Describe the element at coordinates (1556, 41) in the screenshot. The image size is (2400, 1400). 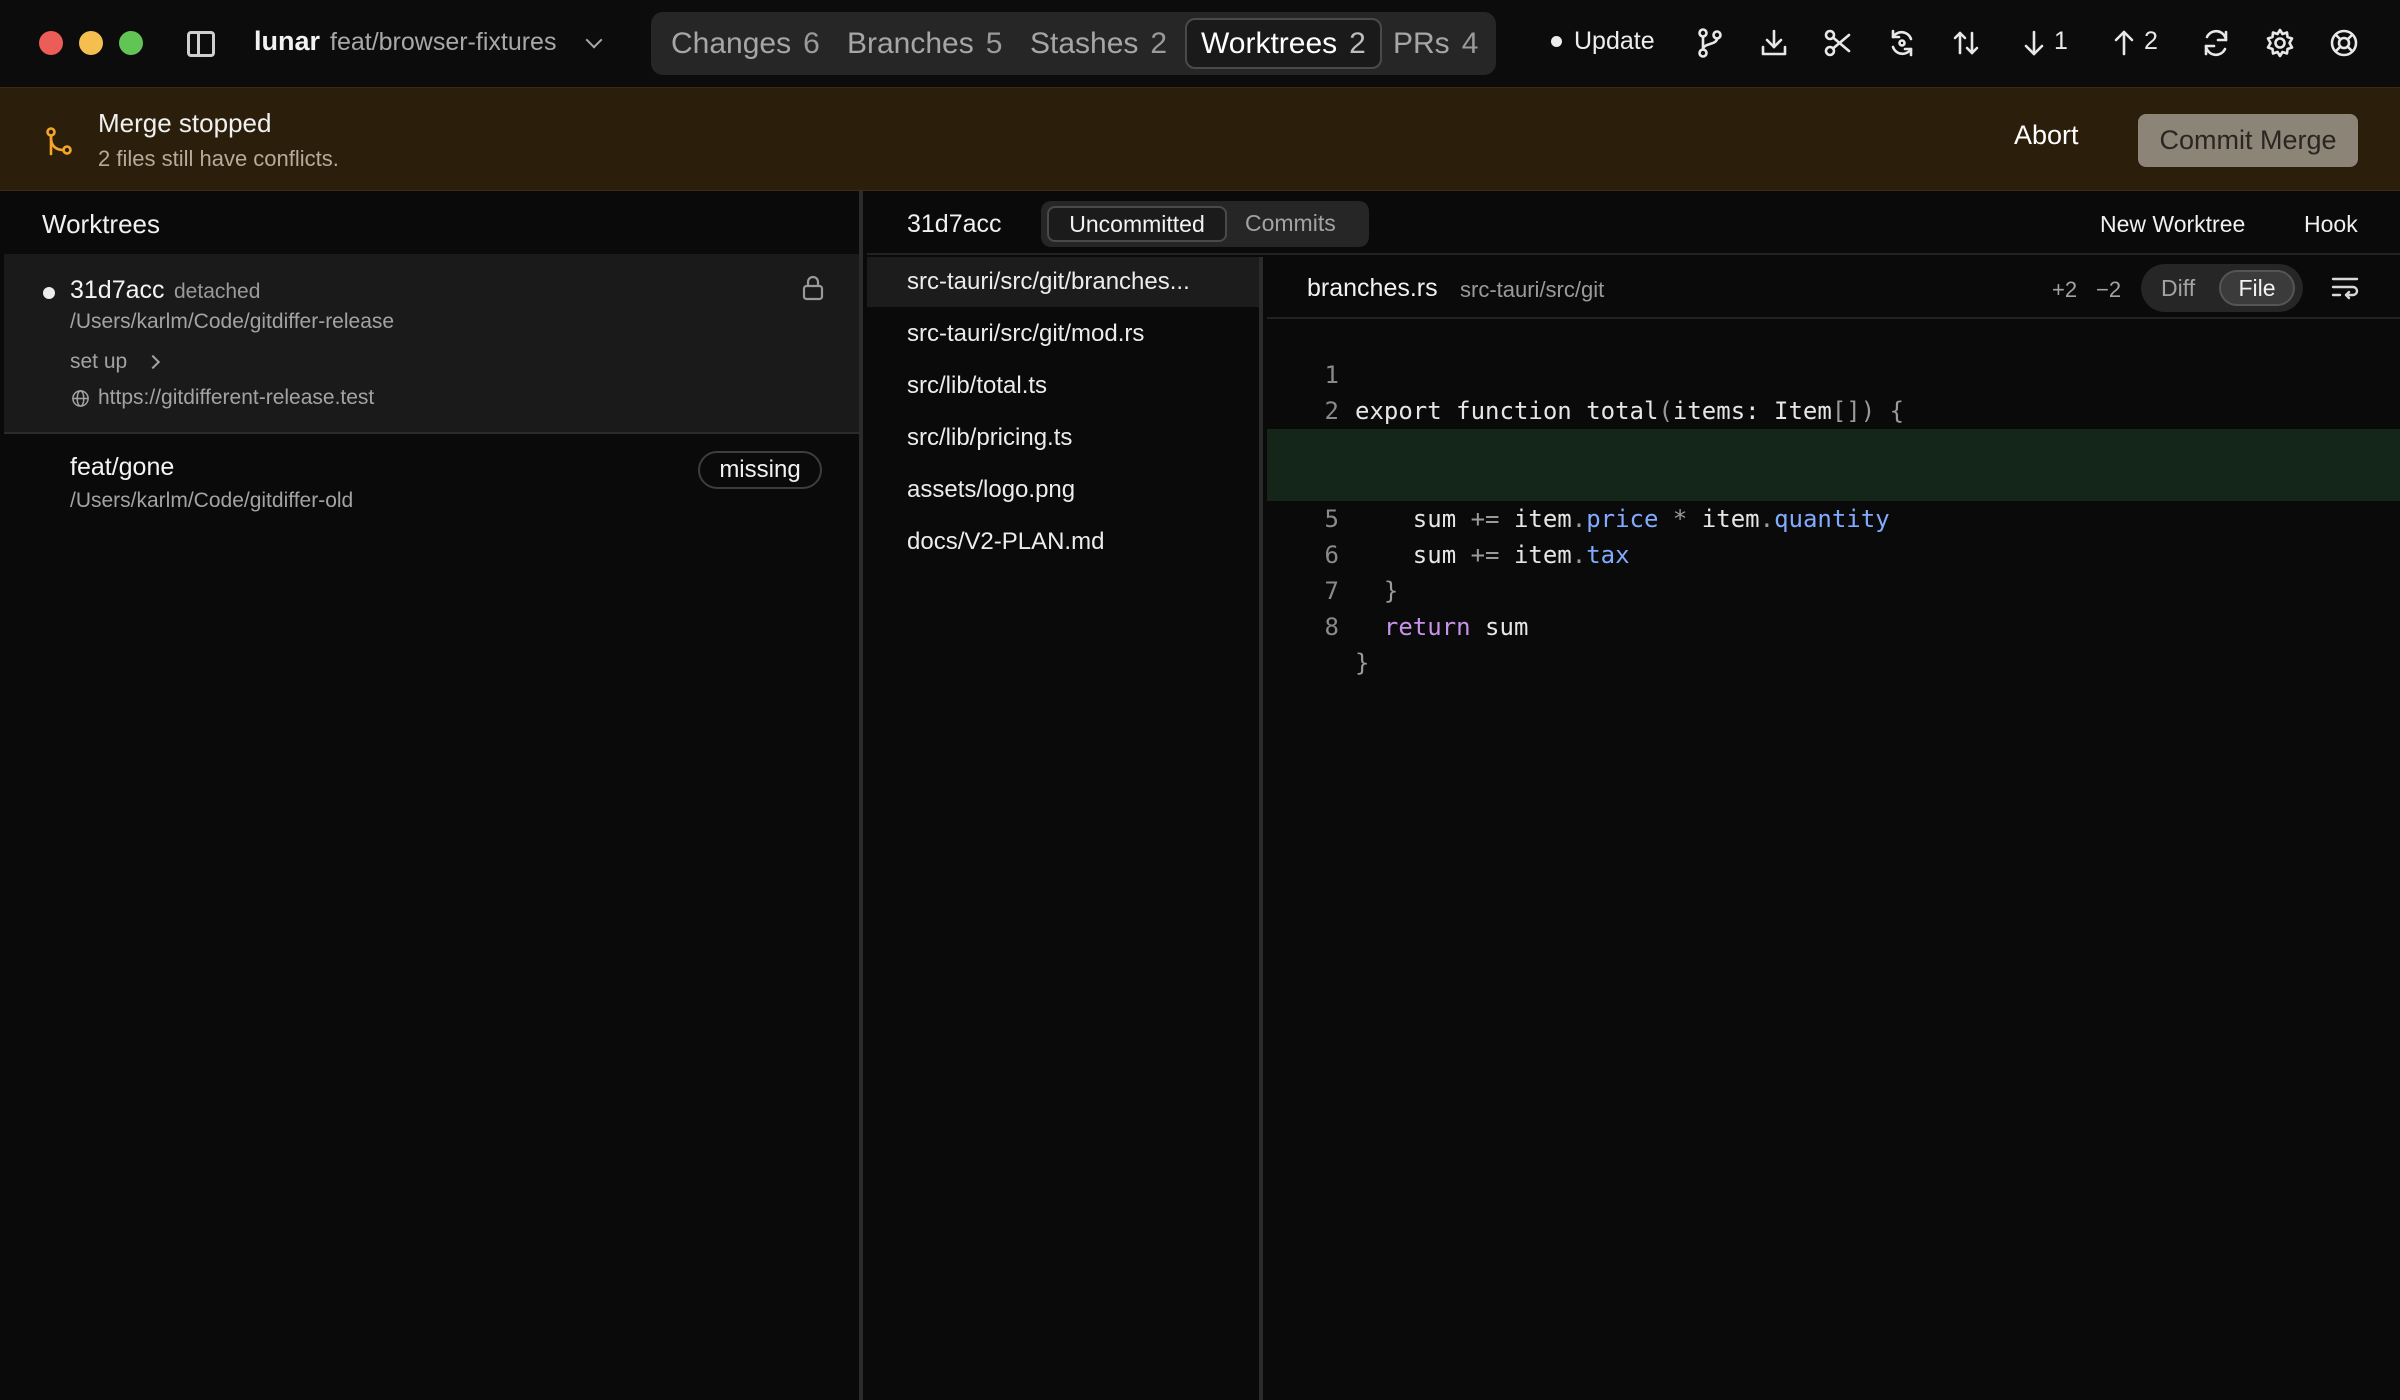
I see `update-dot-icon` at that location.